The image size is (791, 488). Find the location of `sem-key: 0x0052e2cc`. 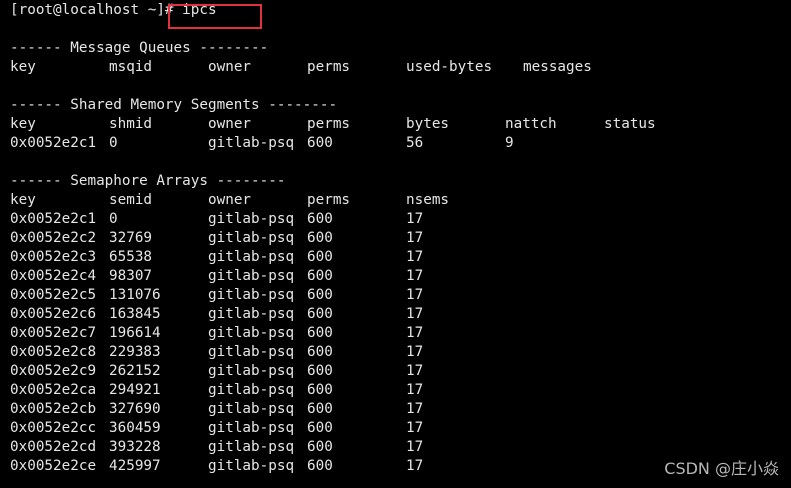

sem-key: 0x0052e2cc is located at coordinates (53, 428).